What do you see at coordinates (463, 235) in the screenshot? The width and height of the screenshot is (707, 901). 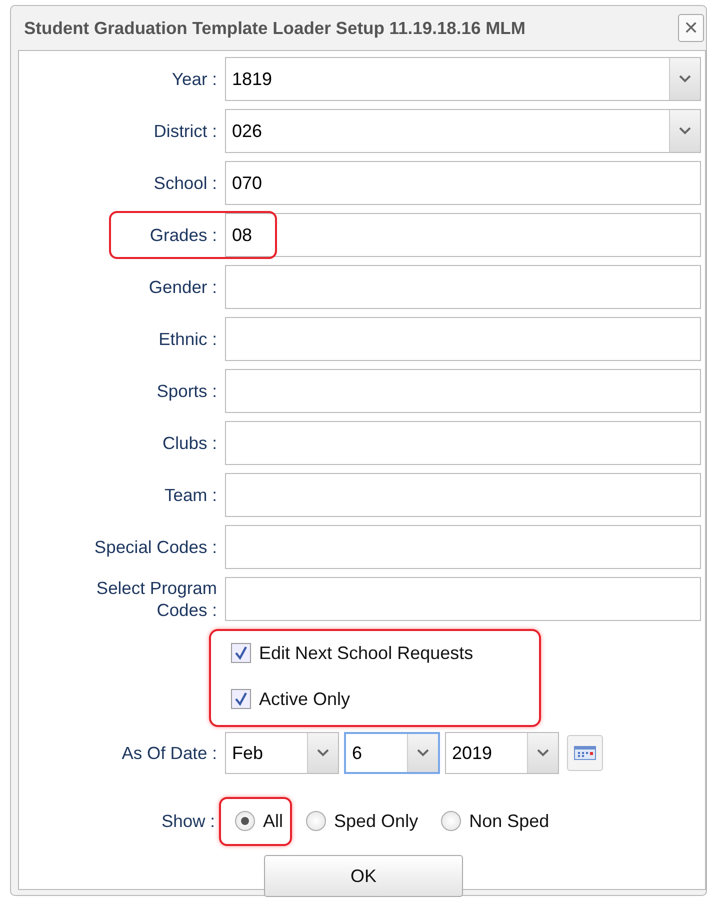 I see `input-field: 08` at bounding box center [463, 235].